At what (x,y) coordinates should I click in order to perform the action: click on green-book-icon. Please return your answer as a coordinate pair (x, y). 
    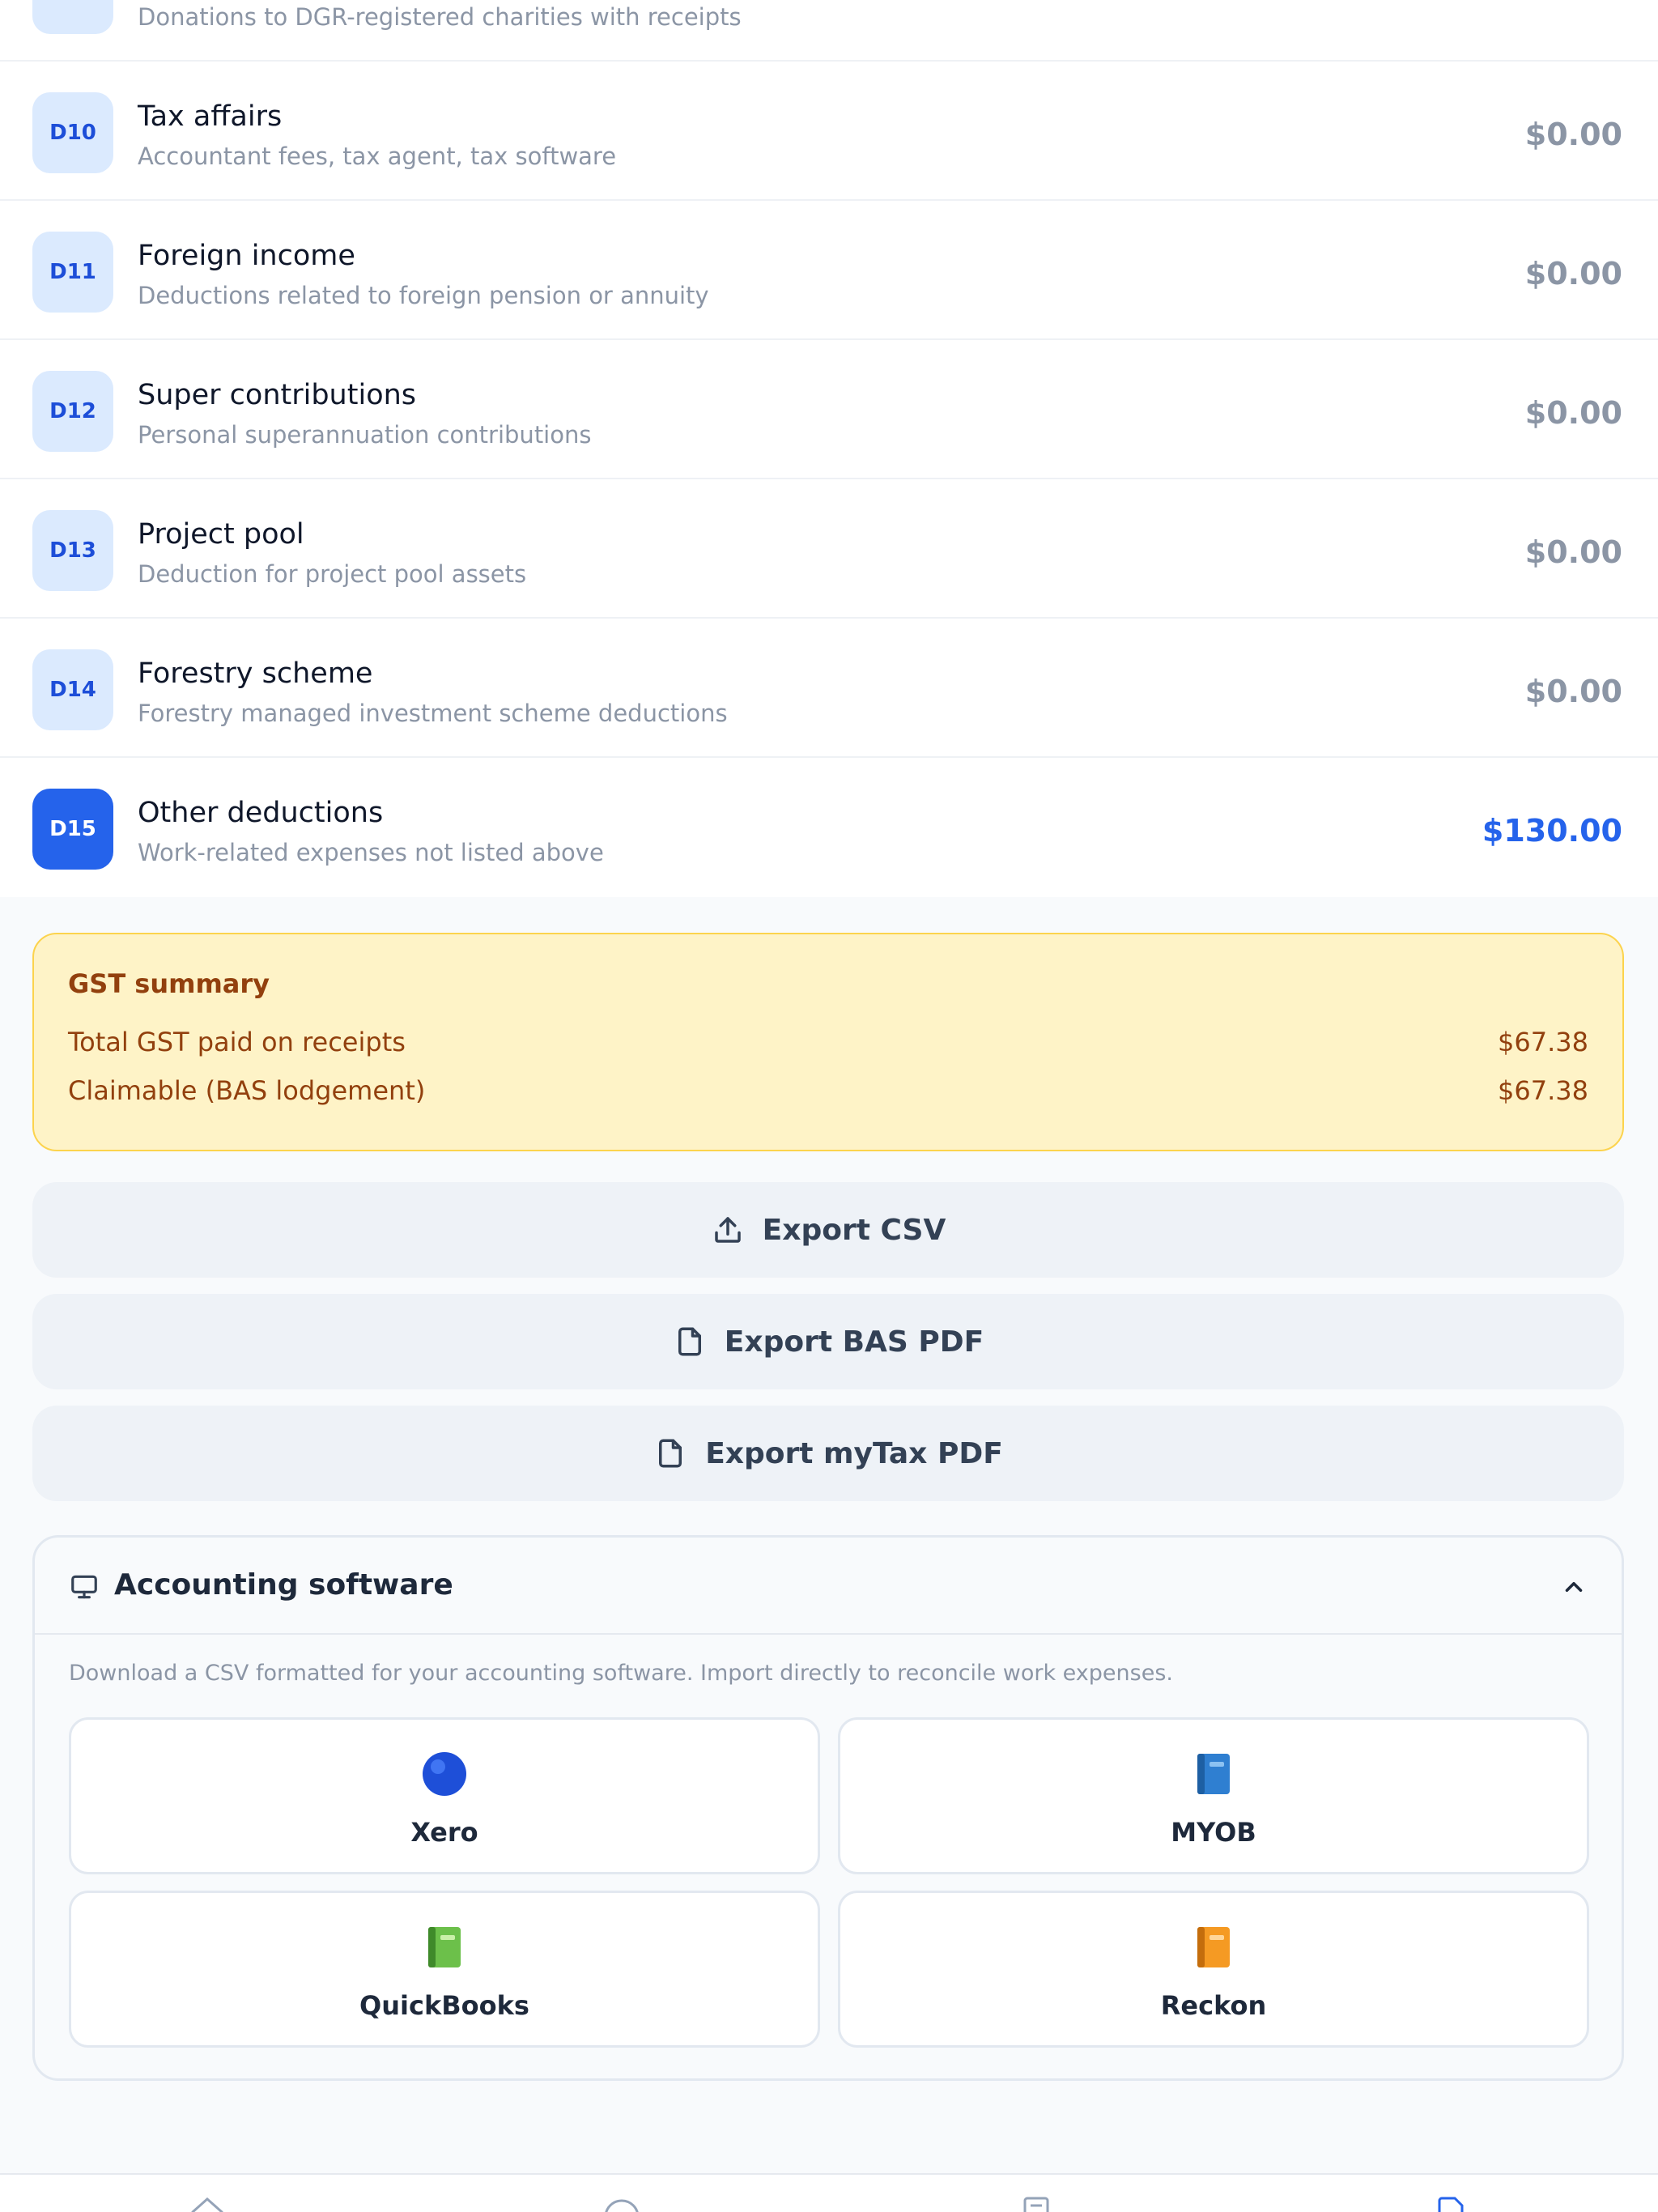
    Looking at the image, I should click on (444, 1947).